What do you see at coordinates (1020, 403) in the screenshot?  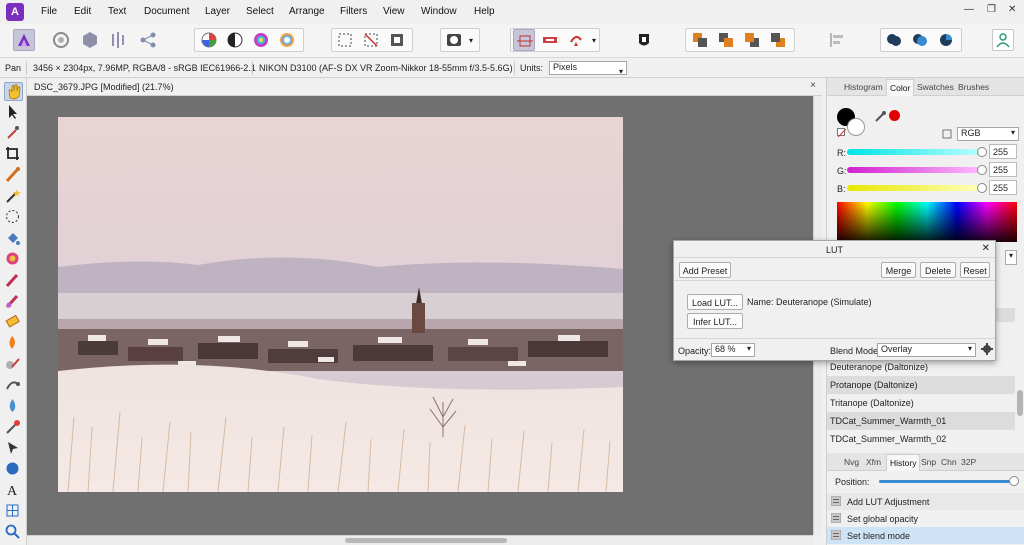 I see `lut-list-scroll-thumb` at bounding box center [1020, 403].